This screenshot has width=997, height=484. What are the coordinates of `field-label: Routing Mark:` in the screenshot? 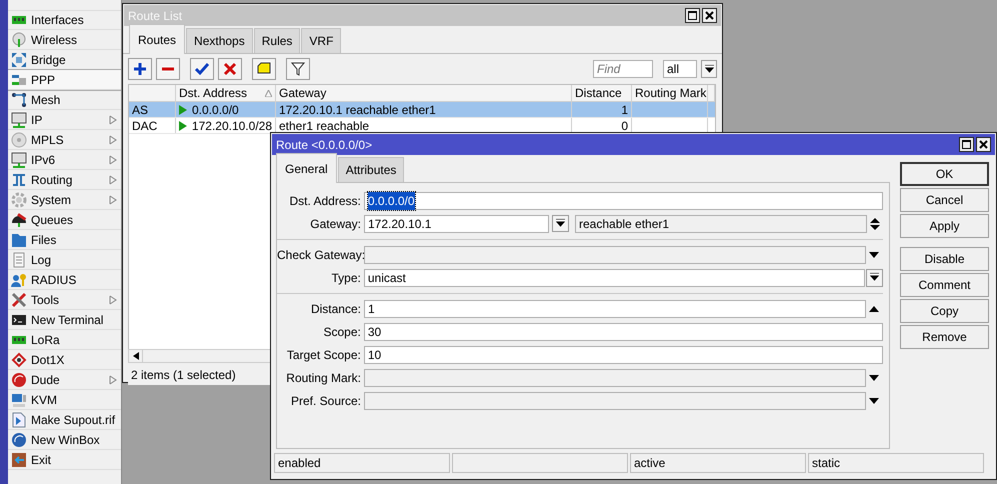 It's located at (323, 378).